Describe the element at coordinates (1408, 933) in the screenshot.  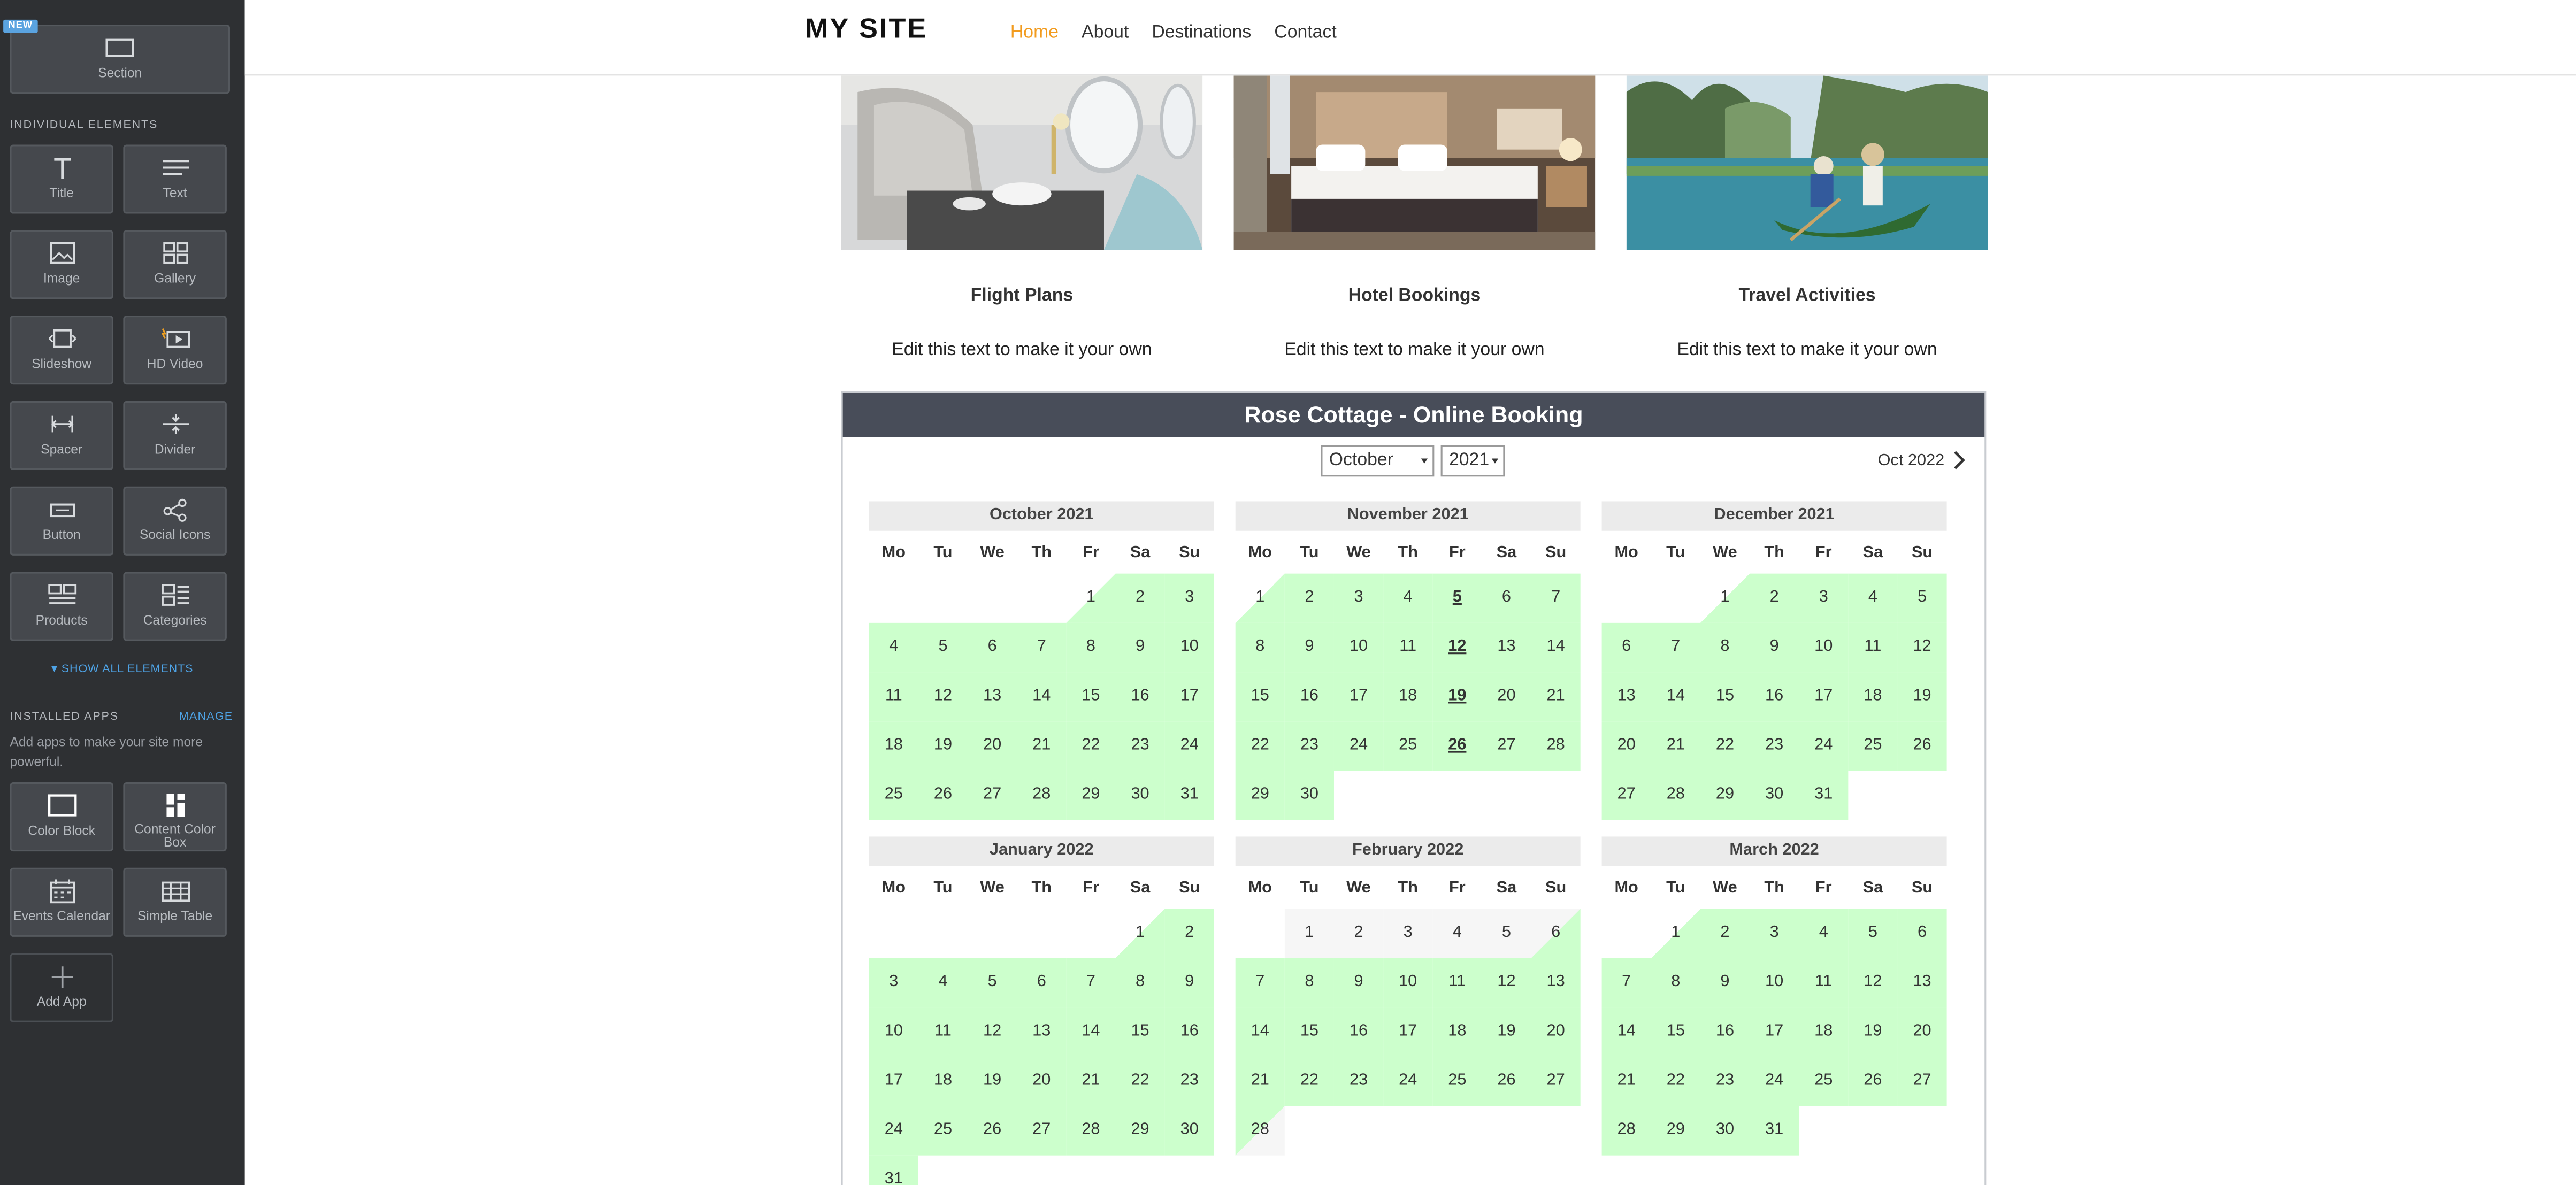
I see `calendar-day: 3` at that location.